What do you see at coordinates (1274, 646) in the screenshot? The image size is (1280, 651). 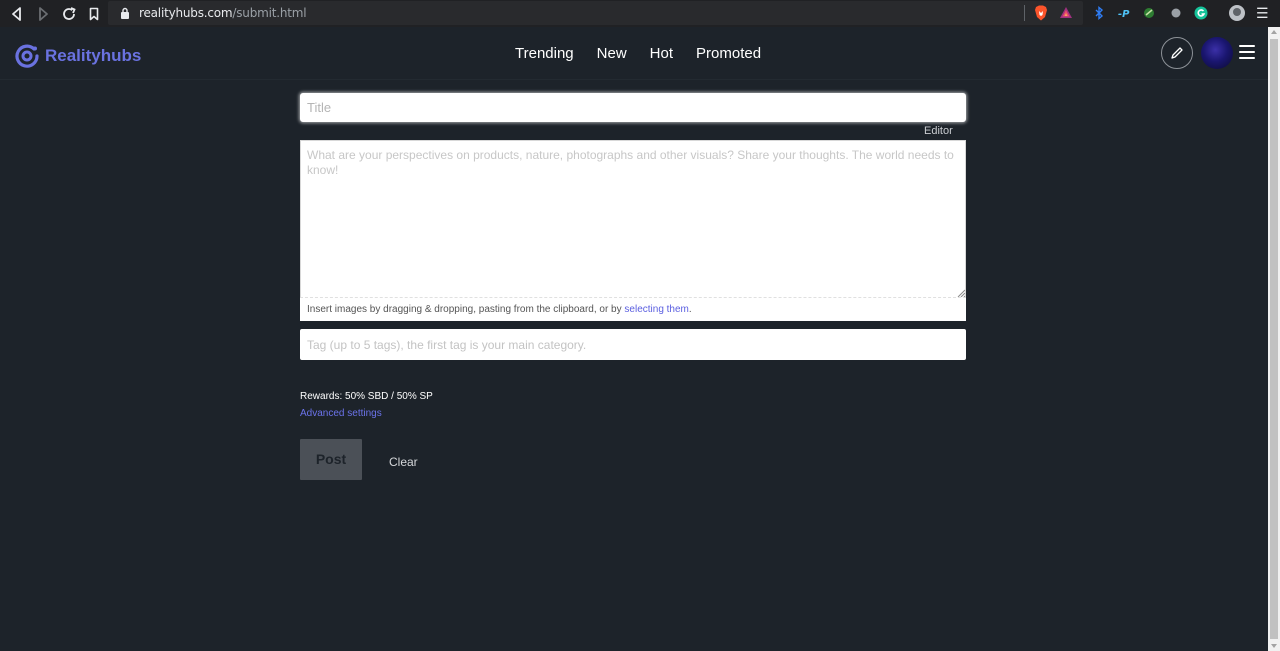 I see `scroll-down-arrow` at bounding box center [1274, 646].